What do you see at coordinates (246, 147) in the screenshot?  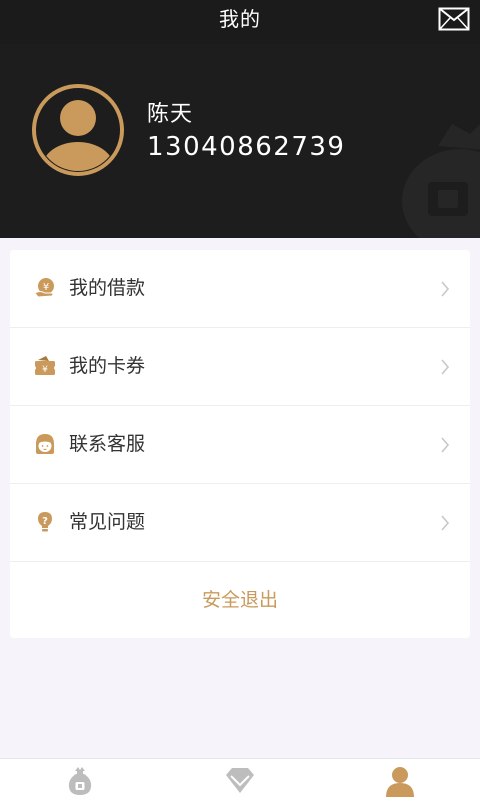 I see `user-phone: 13040862739` at bounding box center [246, 147].